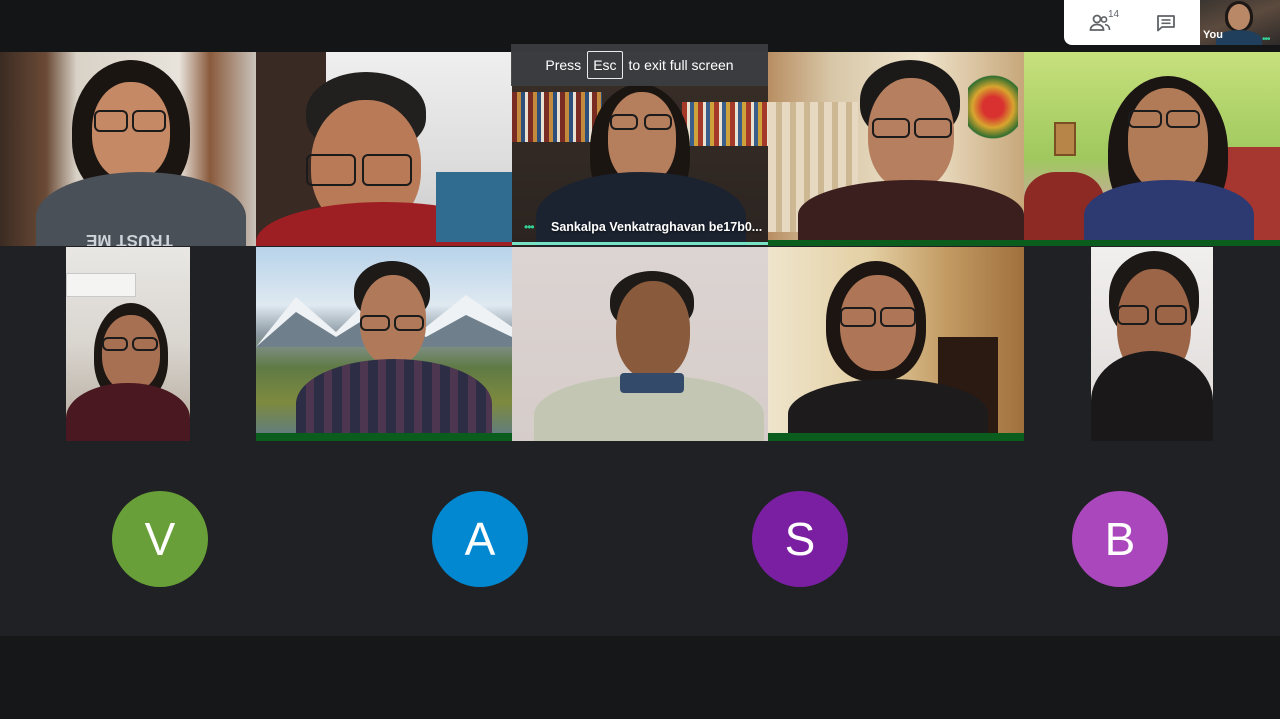 This screenshot has width=1280, height=719. I want to click on fullscreen-toast: Press Esc to exit full screen, so click(639, 65).